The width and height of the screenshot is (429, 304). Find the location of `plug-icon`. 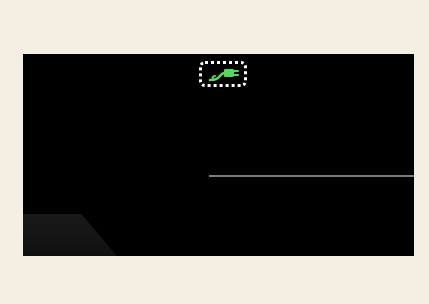

plug-icon is located at coordinates (223, 75).